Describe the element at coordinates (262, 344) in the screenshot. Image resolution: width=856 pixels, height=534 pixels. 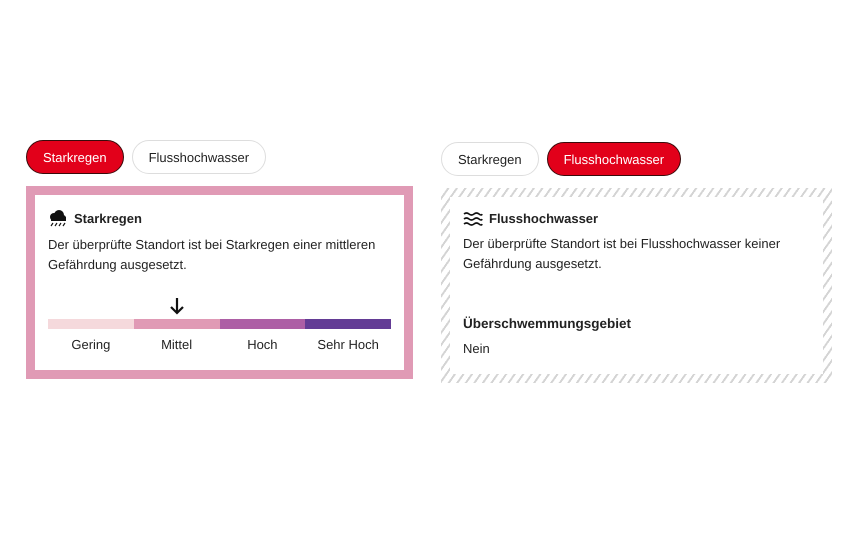
I see `scale-label: Hoch` at that location.